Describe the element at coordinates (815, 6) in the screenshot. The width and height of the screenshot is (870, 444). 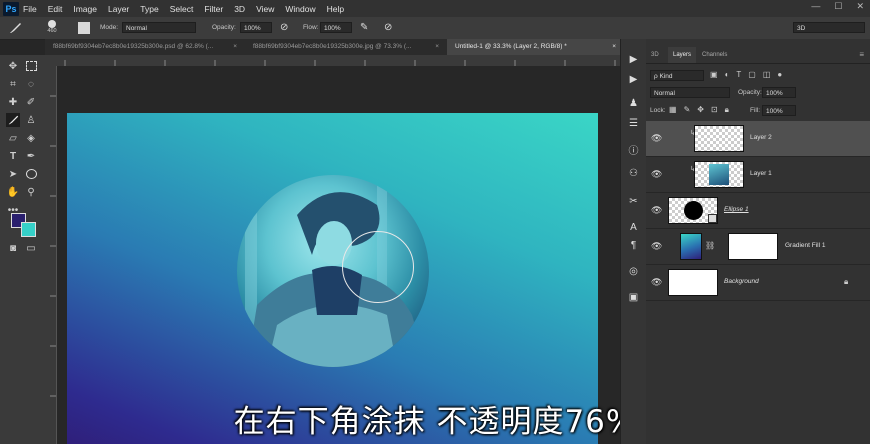
I see `minimize-button: —` at that location.